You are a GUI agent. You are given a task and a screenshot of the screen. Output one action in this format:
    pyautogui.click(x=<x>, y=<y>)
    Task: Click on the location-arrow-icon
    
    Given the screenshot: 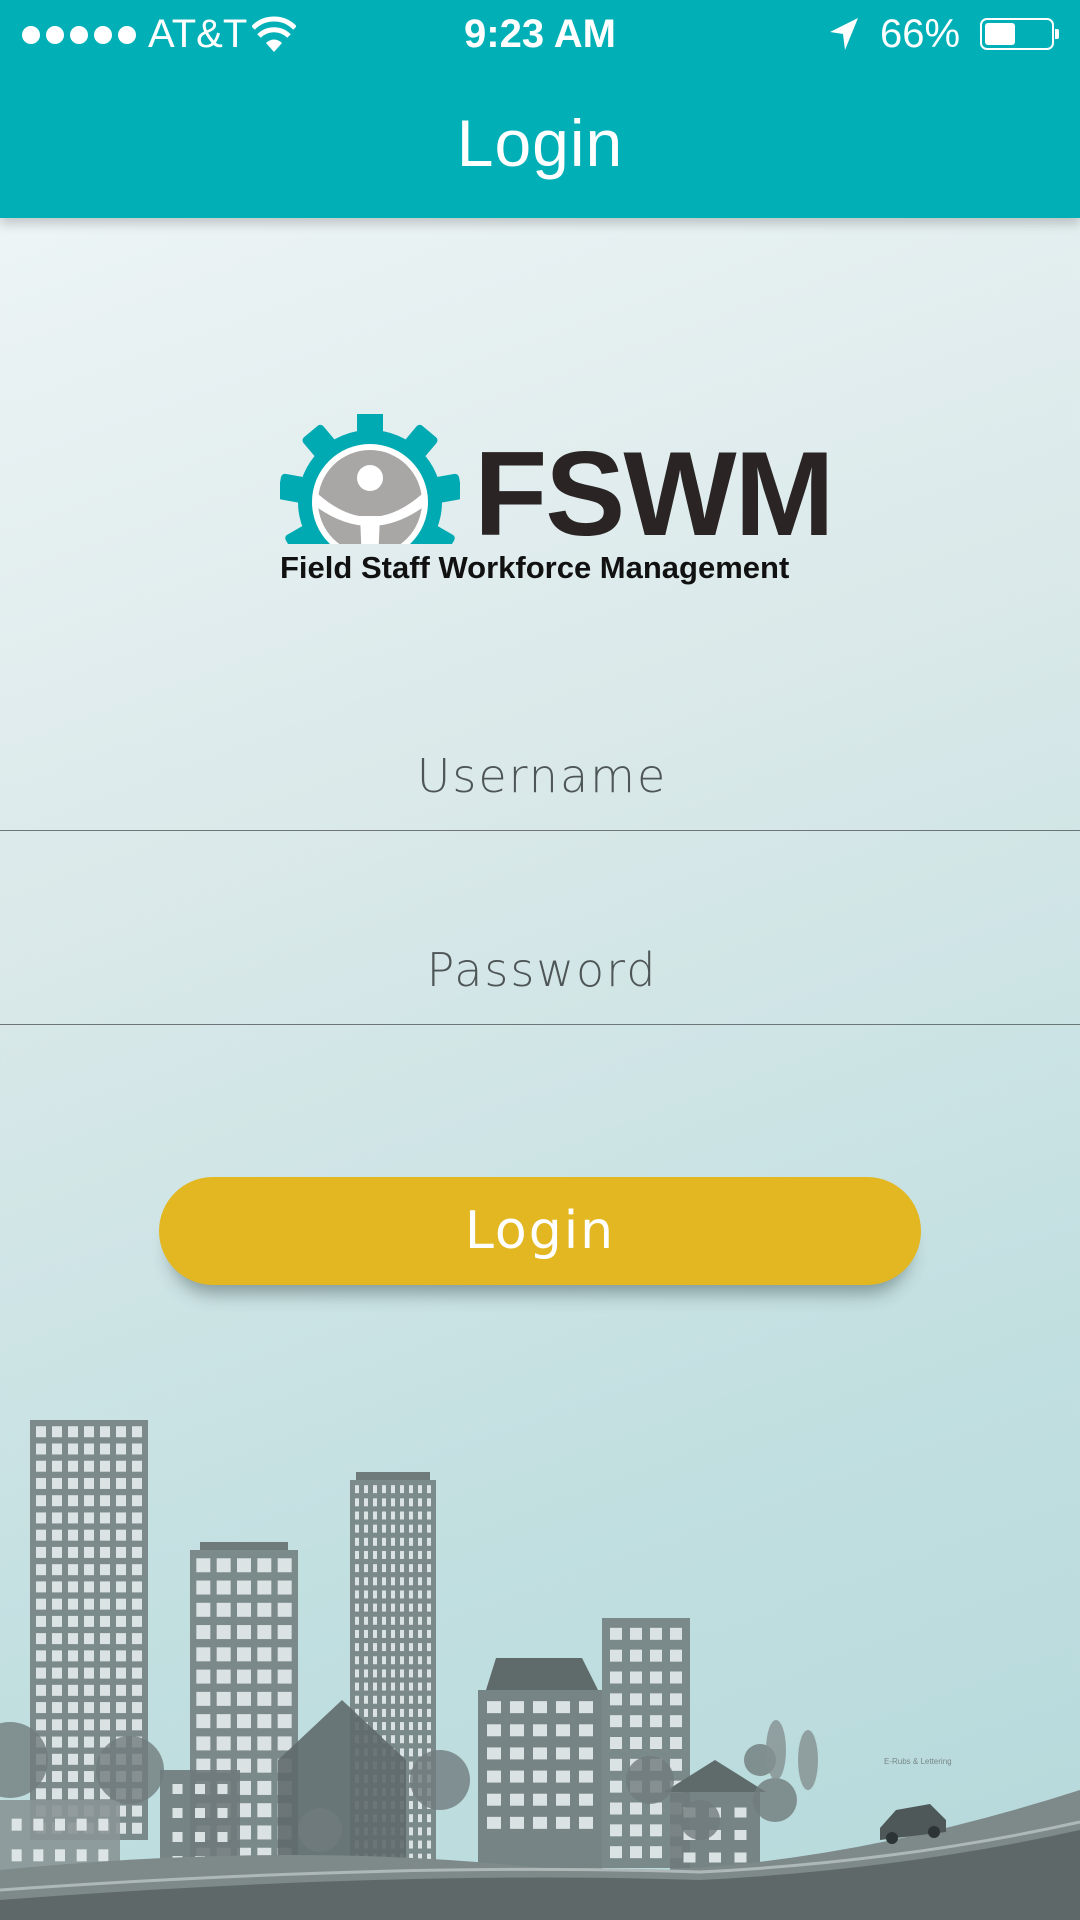 What is the action you would take?
    pyautogui.click(x=844, y=34)
    